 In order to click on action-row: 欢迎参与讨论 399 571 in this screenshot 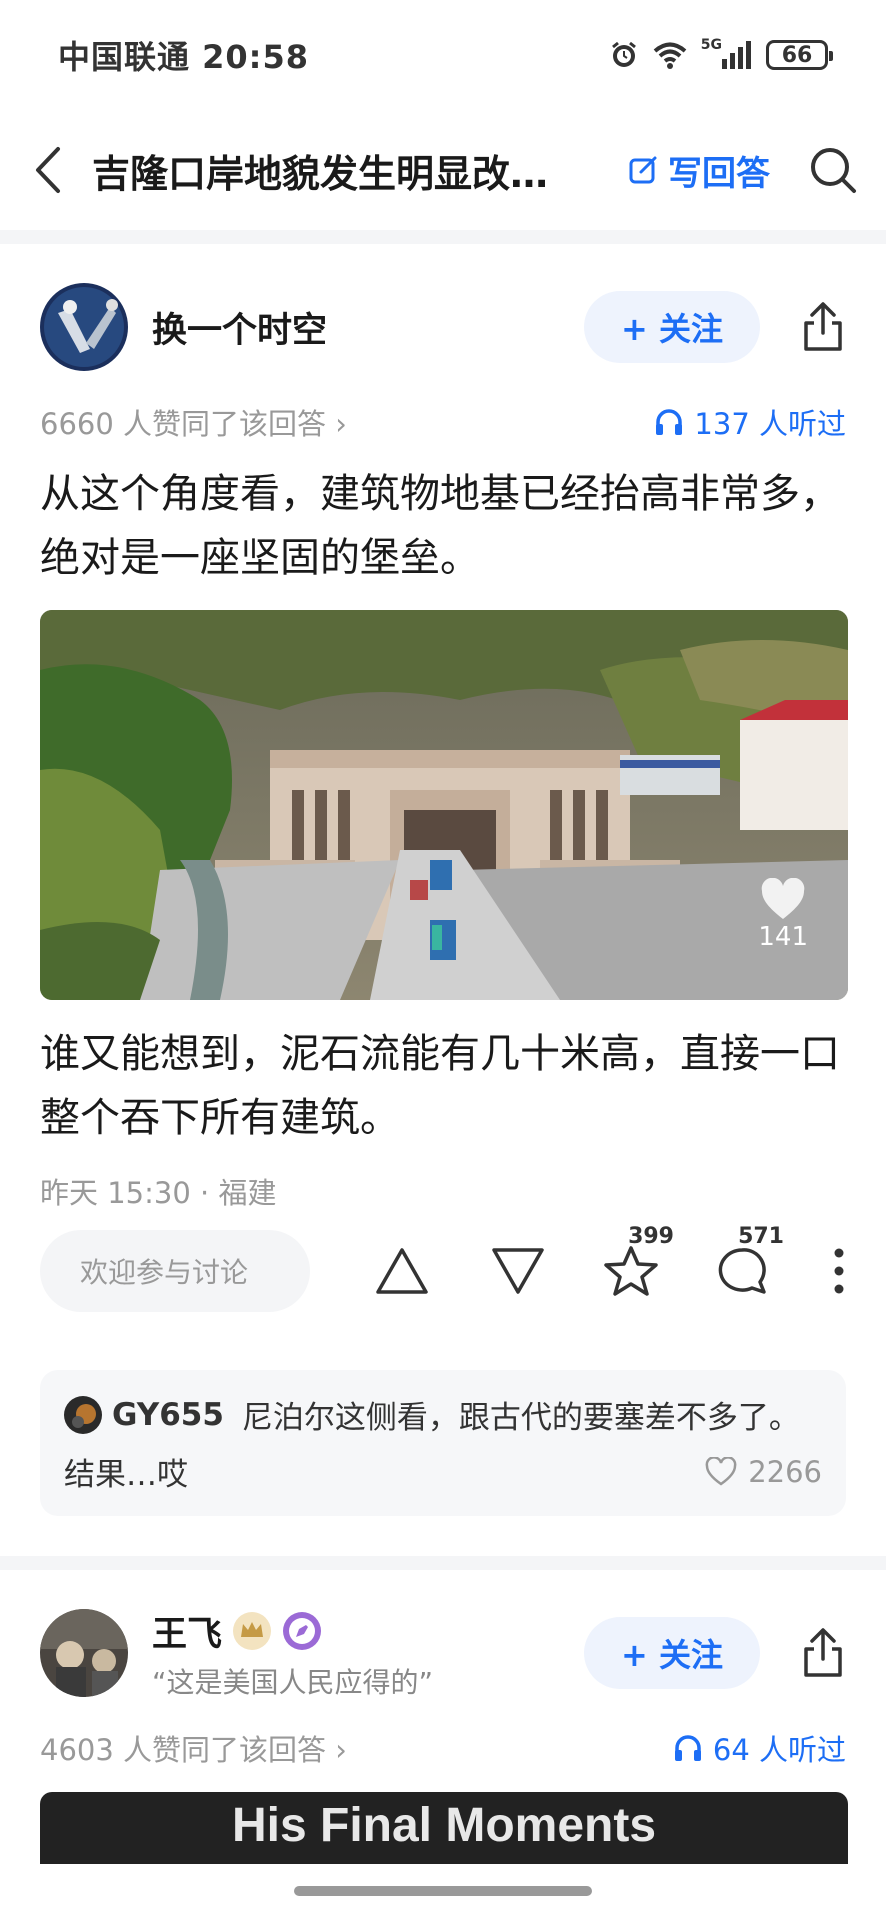, I will do `click(443, 1269)`.